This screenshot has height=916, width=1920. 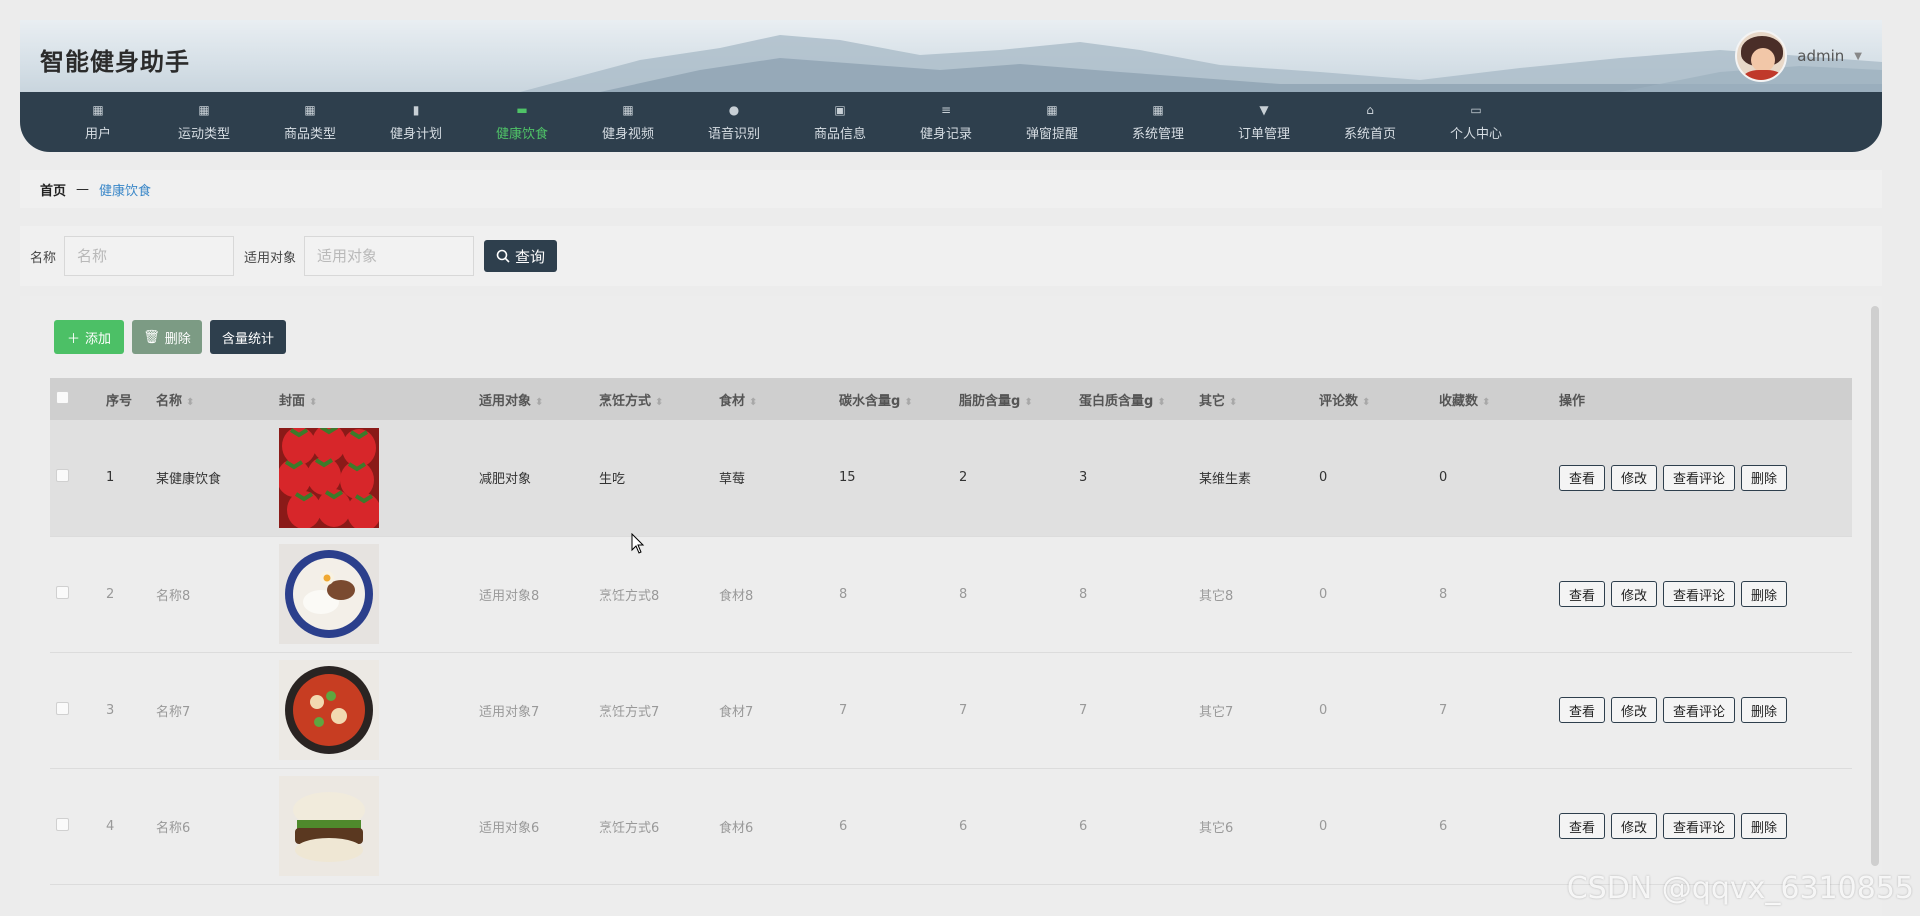 I want to click on column-header: 适用对象 ⬍, so click(x=539, y=399).